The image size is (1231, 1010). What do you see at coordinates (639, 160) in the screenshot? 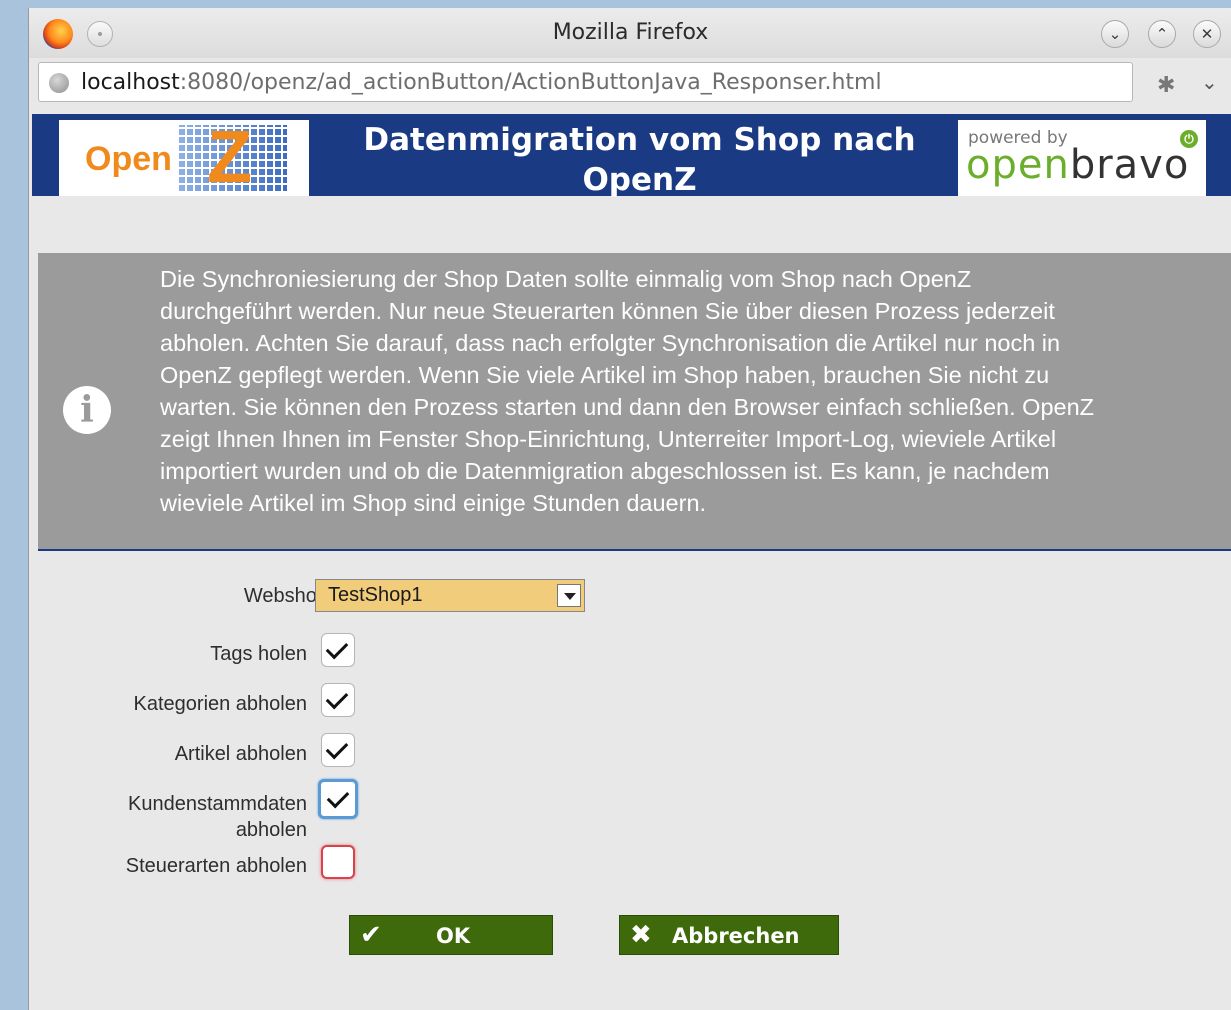
I see `page-title: Datenmigration vom Shop nach OpenZ` at bounding box center [639, 160].